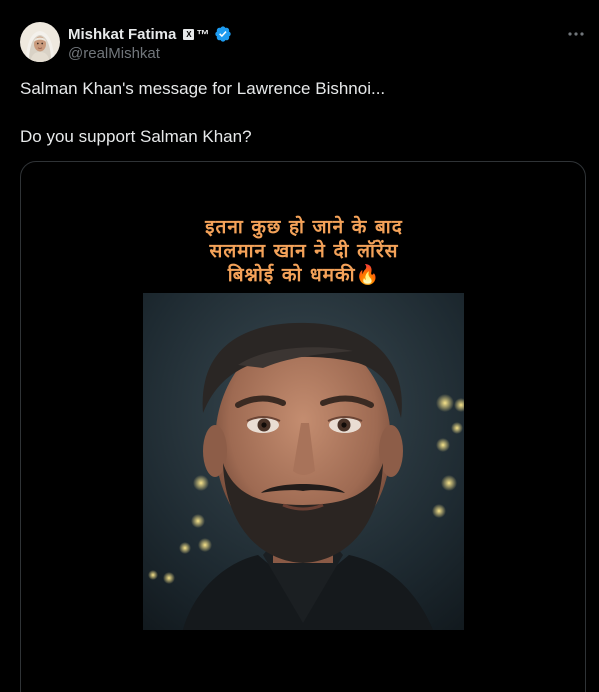 This screenshot has width=599, height=692. I want to click on author-avatar, so click(40, 42).